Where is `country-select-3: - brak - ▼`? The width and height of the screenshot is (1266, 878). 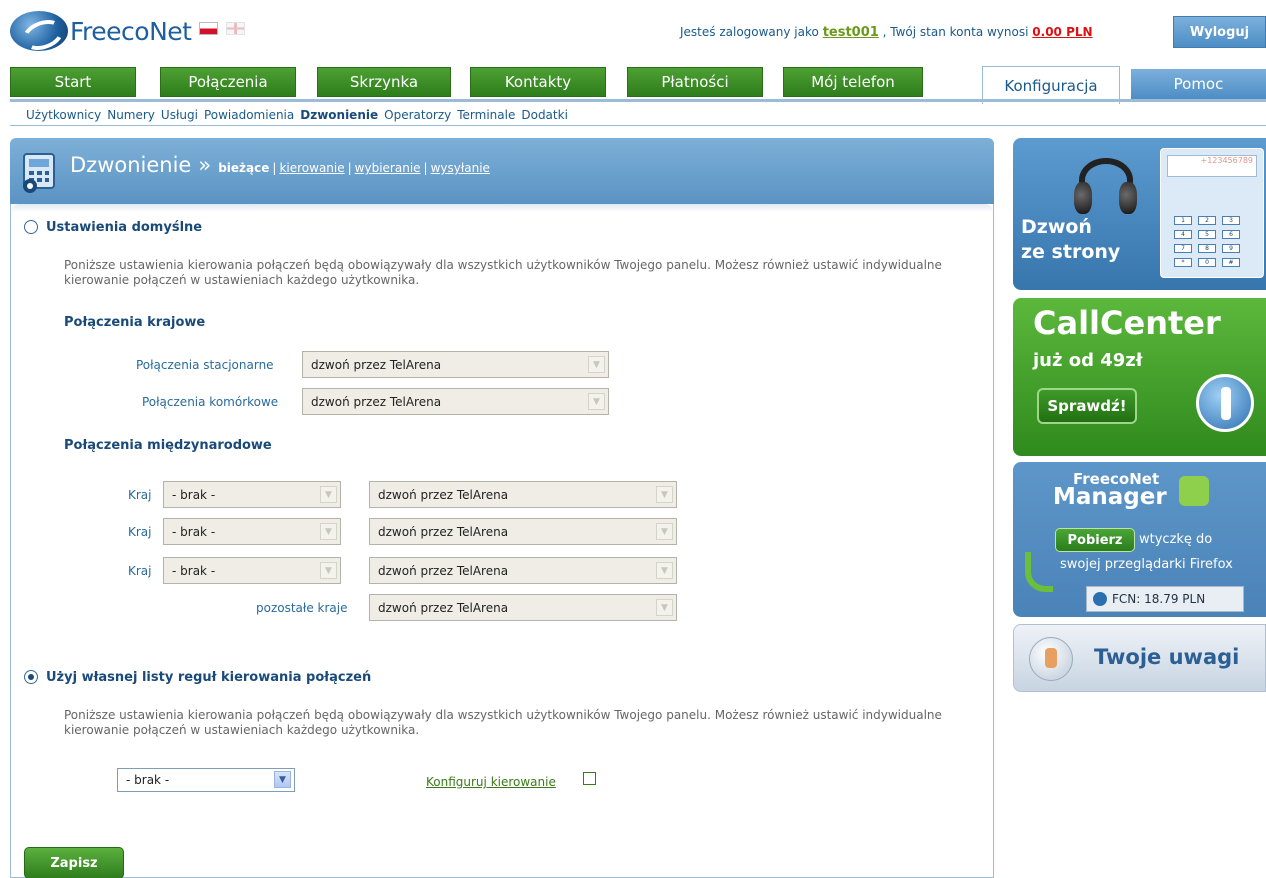
country-select-3: - brak - ▼ is located at coordinates (252, 570).